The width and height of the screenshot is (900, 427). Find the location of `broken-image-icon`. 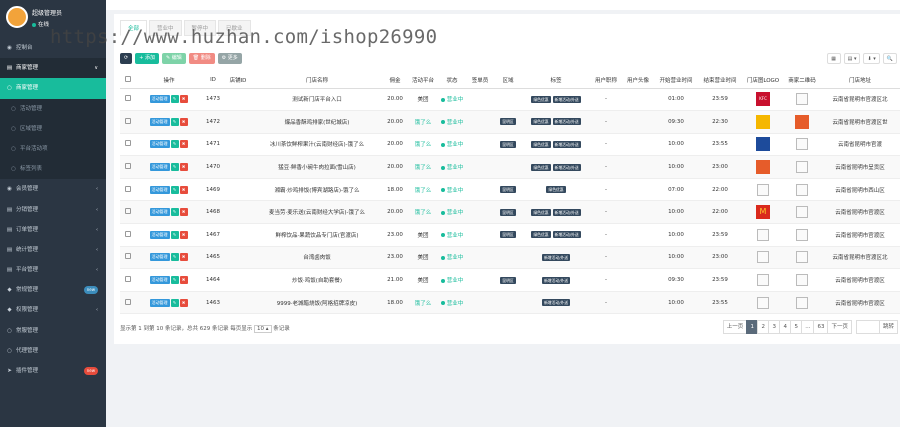

broken-image-icon is located at coordinates (802, 144).